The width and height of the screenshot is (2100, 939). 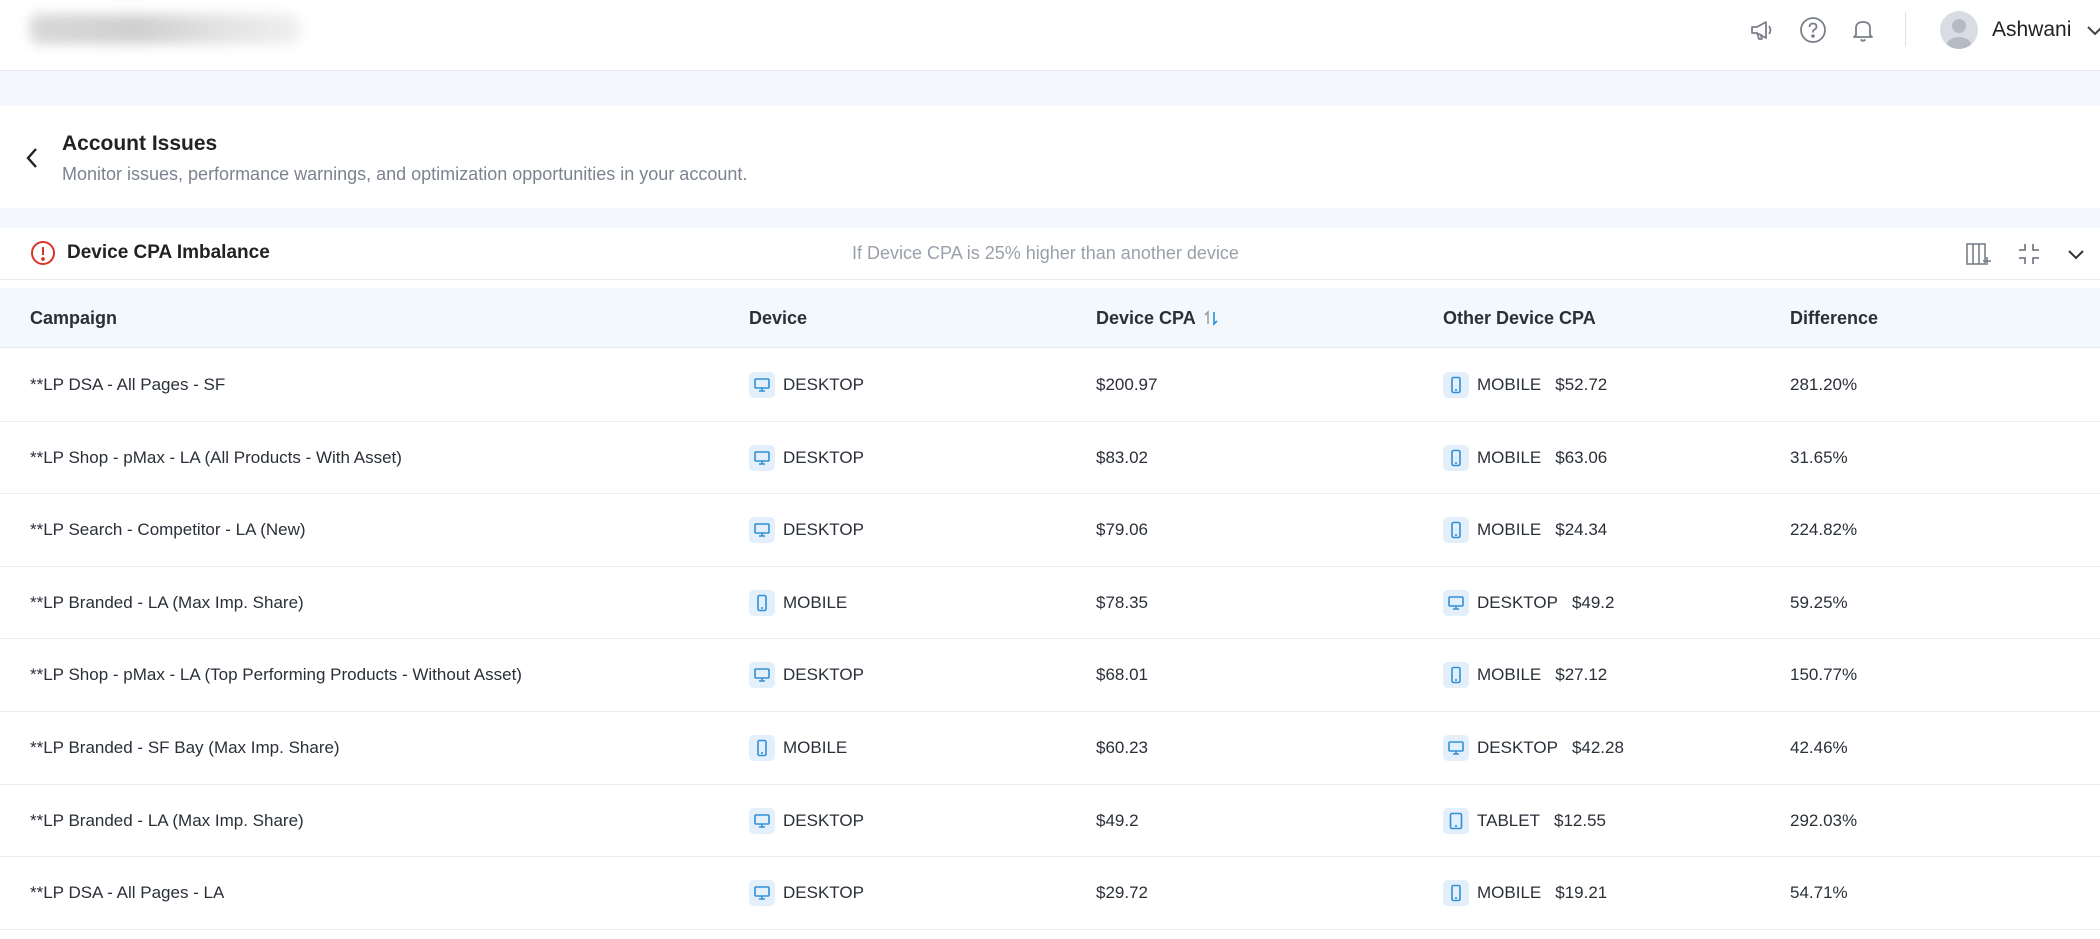 What do you see at coordinates (1819, 457) in the screenshot?
I see `difference-value: 31.65%` at bounding box center [1819, 457].